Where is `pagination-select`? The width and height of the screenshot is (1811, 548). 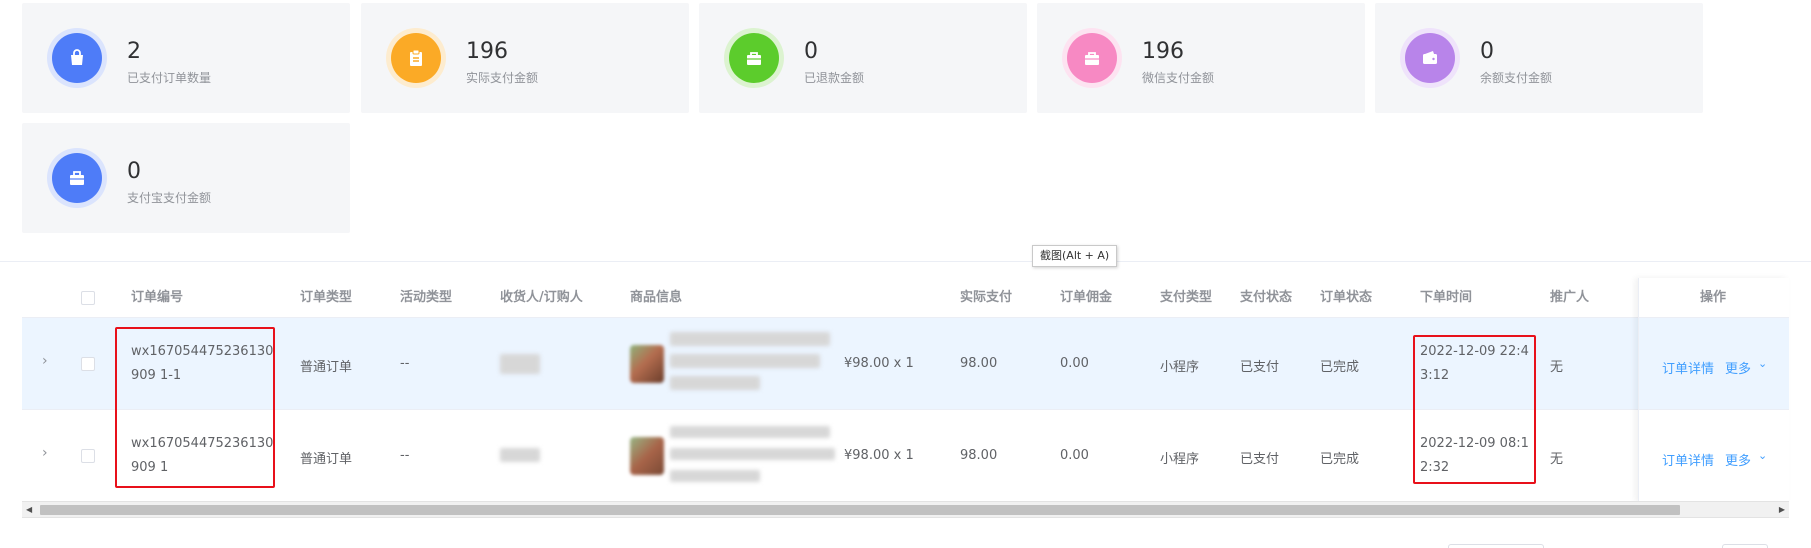
pagination-select is located at coordinates (1496, 546).